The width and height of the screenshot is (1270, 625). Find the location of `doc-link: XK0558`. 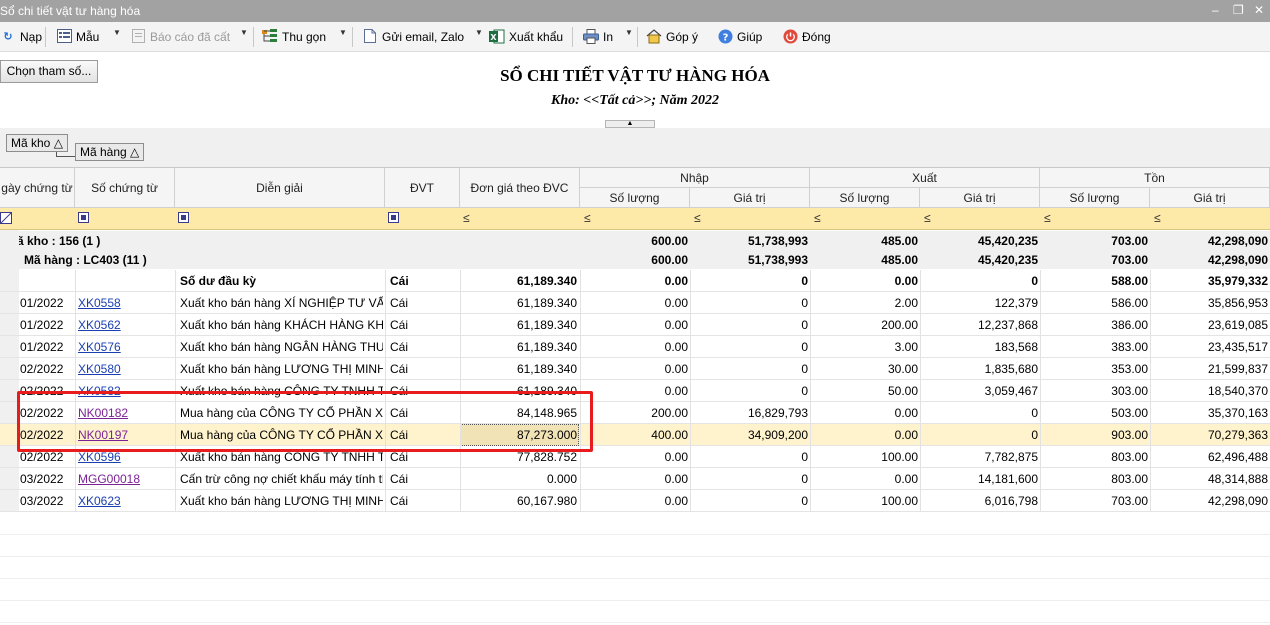

doc-link: XK0558 is located at coordinates (125, 303).